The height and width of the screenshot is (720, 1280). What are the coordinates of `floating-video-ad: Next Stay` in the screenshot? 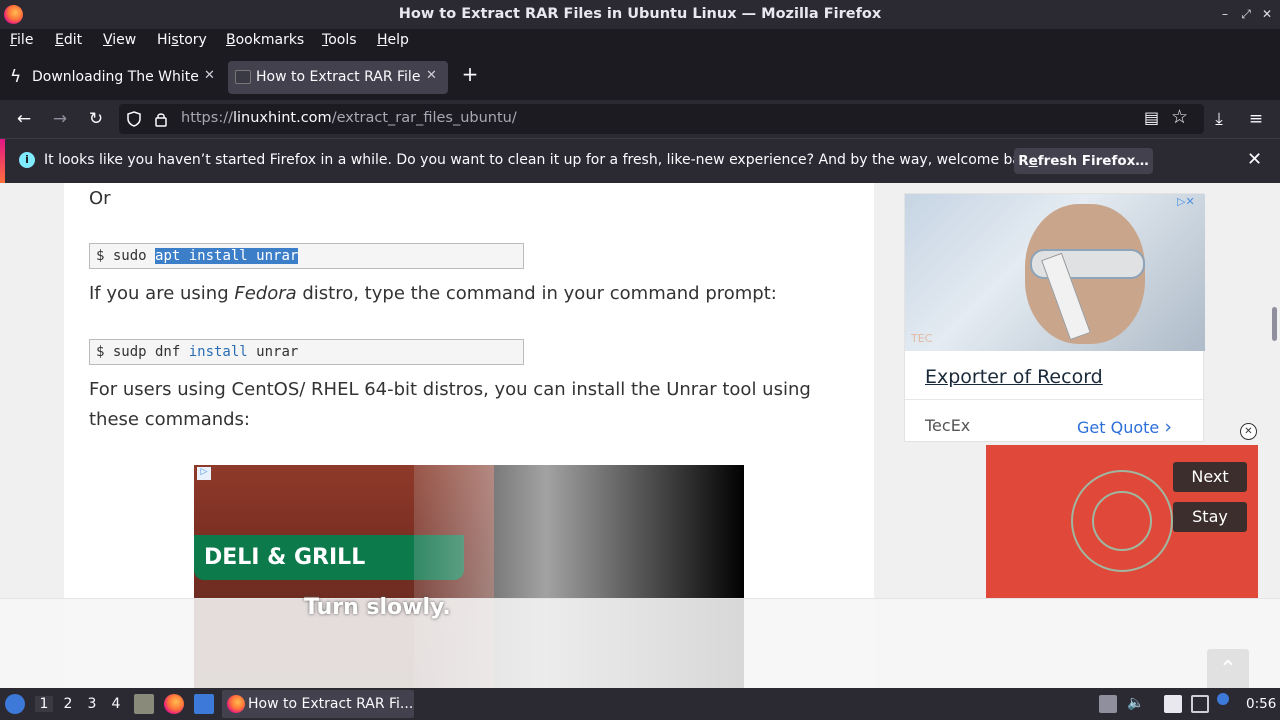 It's located at (1122, 521).